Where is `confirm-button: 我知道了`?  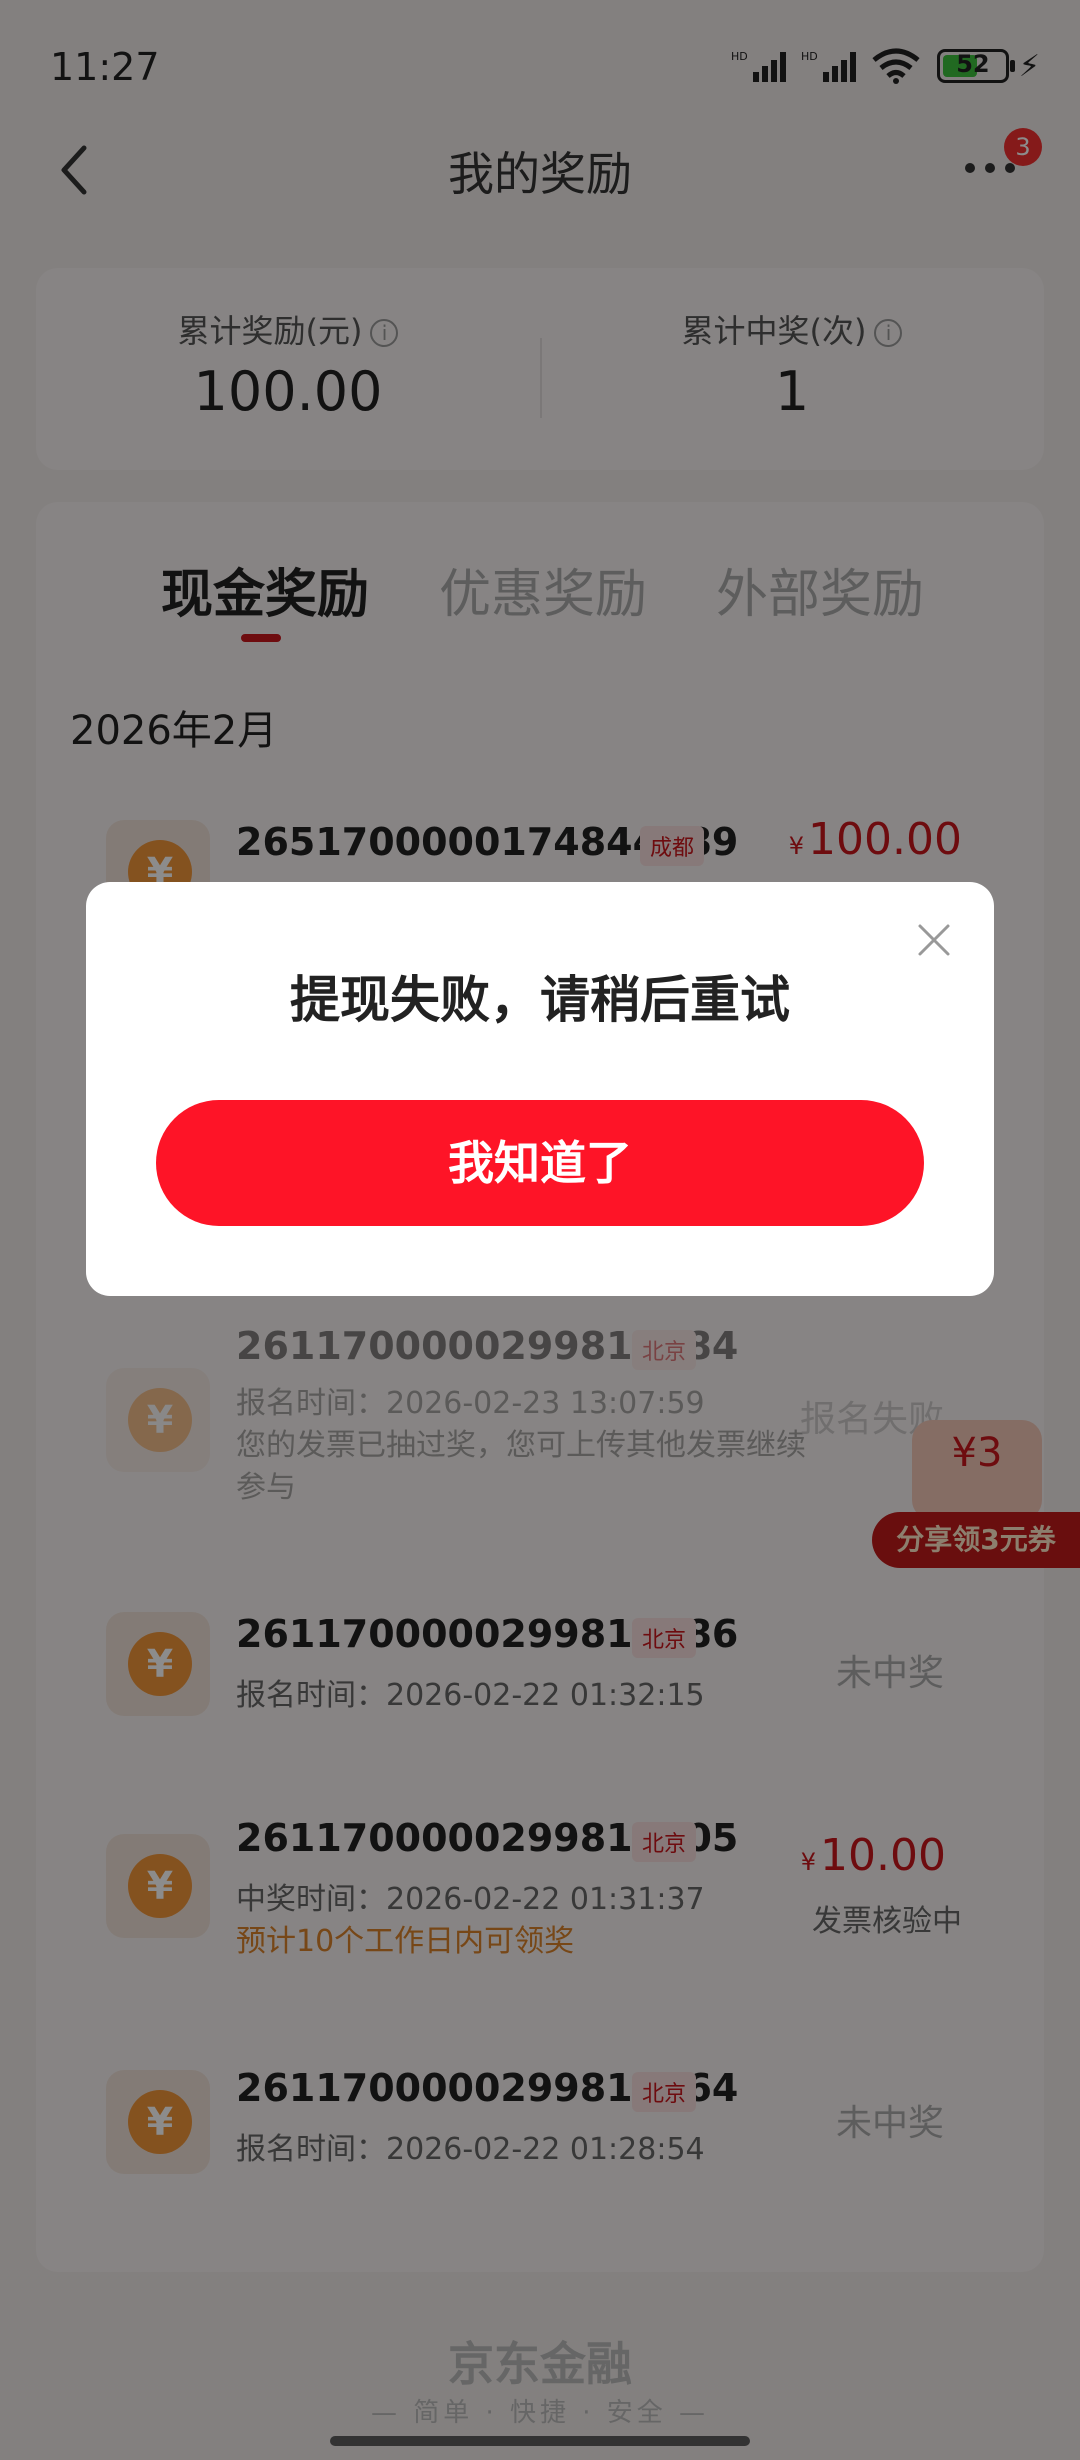 confirm-button: 我知道了 is located at coordinates (540, 1163).